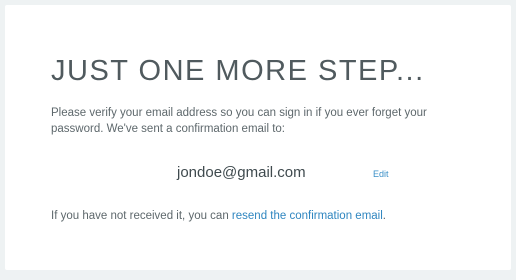  What do you see at coordinates (307, 216) in the screenshot?
I see `resend-confirmation-link: resend the confirmation email` at bounding box center [307, 216].